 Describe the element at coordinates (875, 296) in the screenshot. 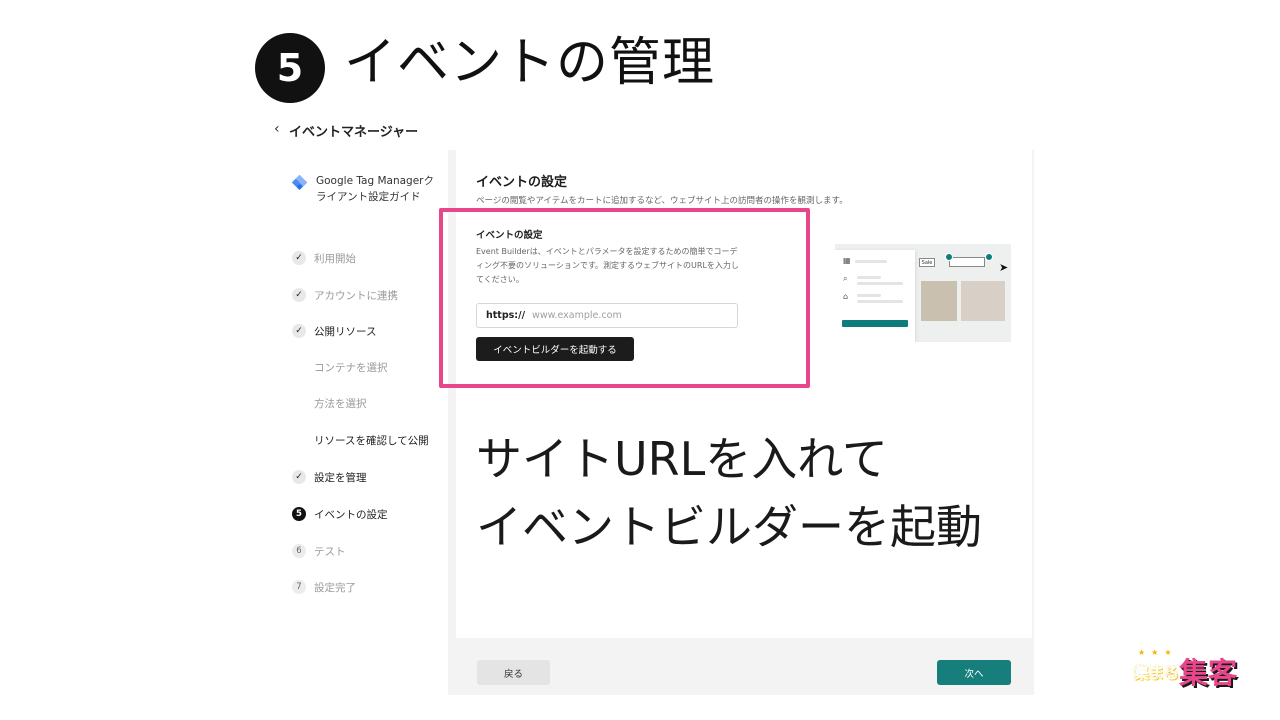

I see `illustration-side-panel: ▦ ⌕ ⌂` at that location.